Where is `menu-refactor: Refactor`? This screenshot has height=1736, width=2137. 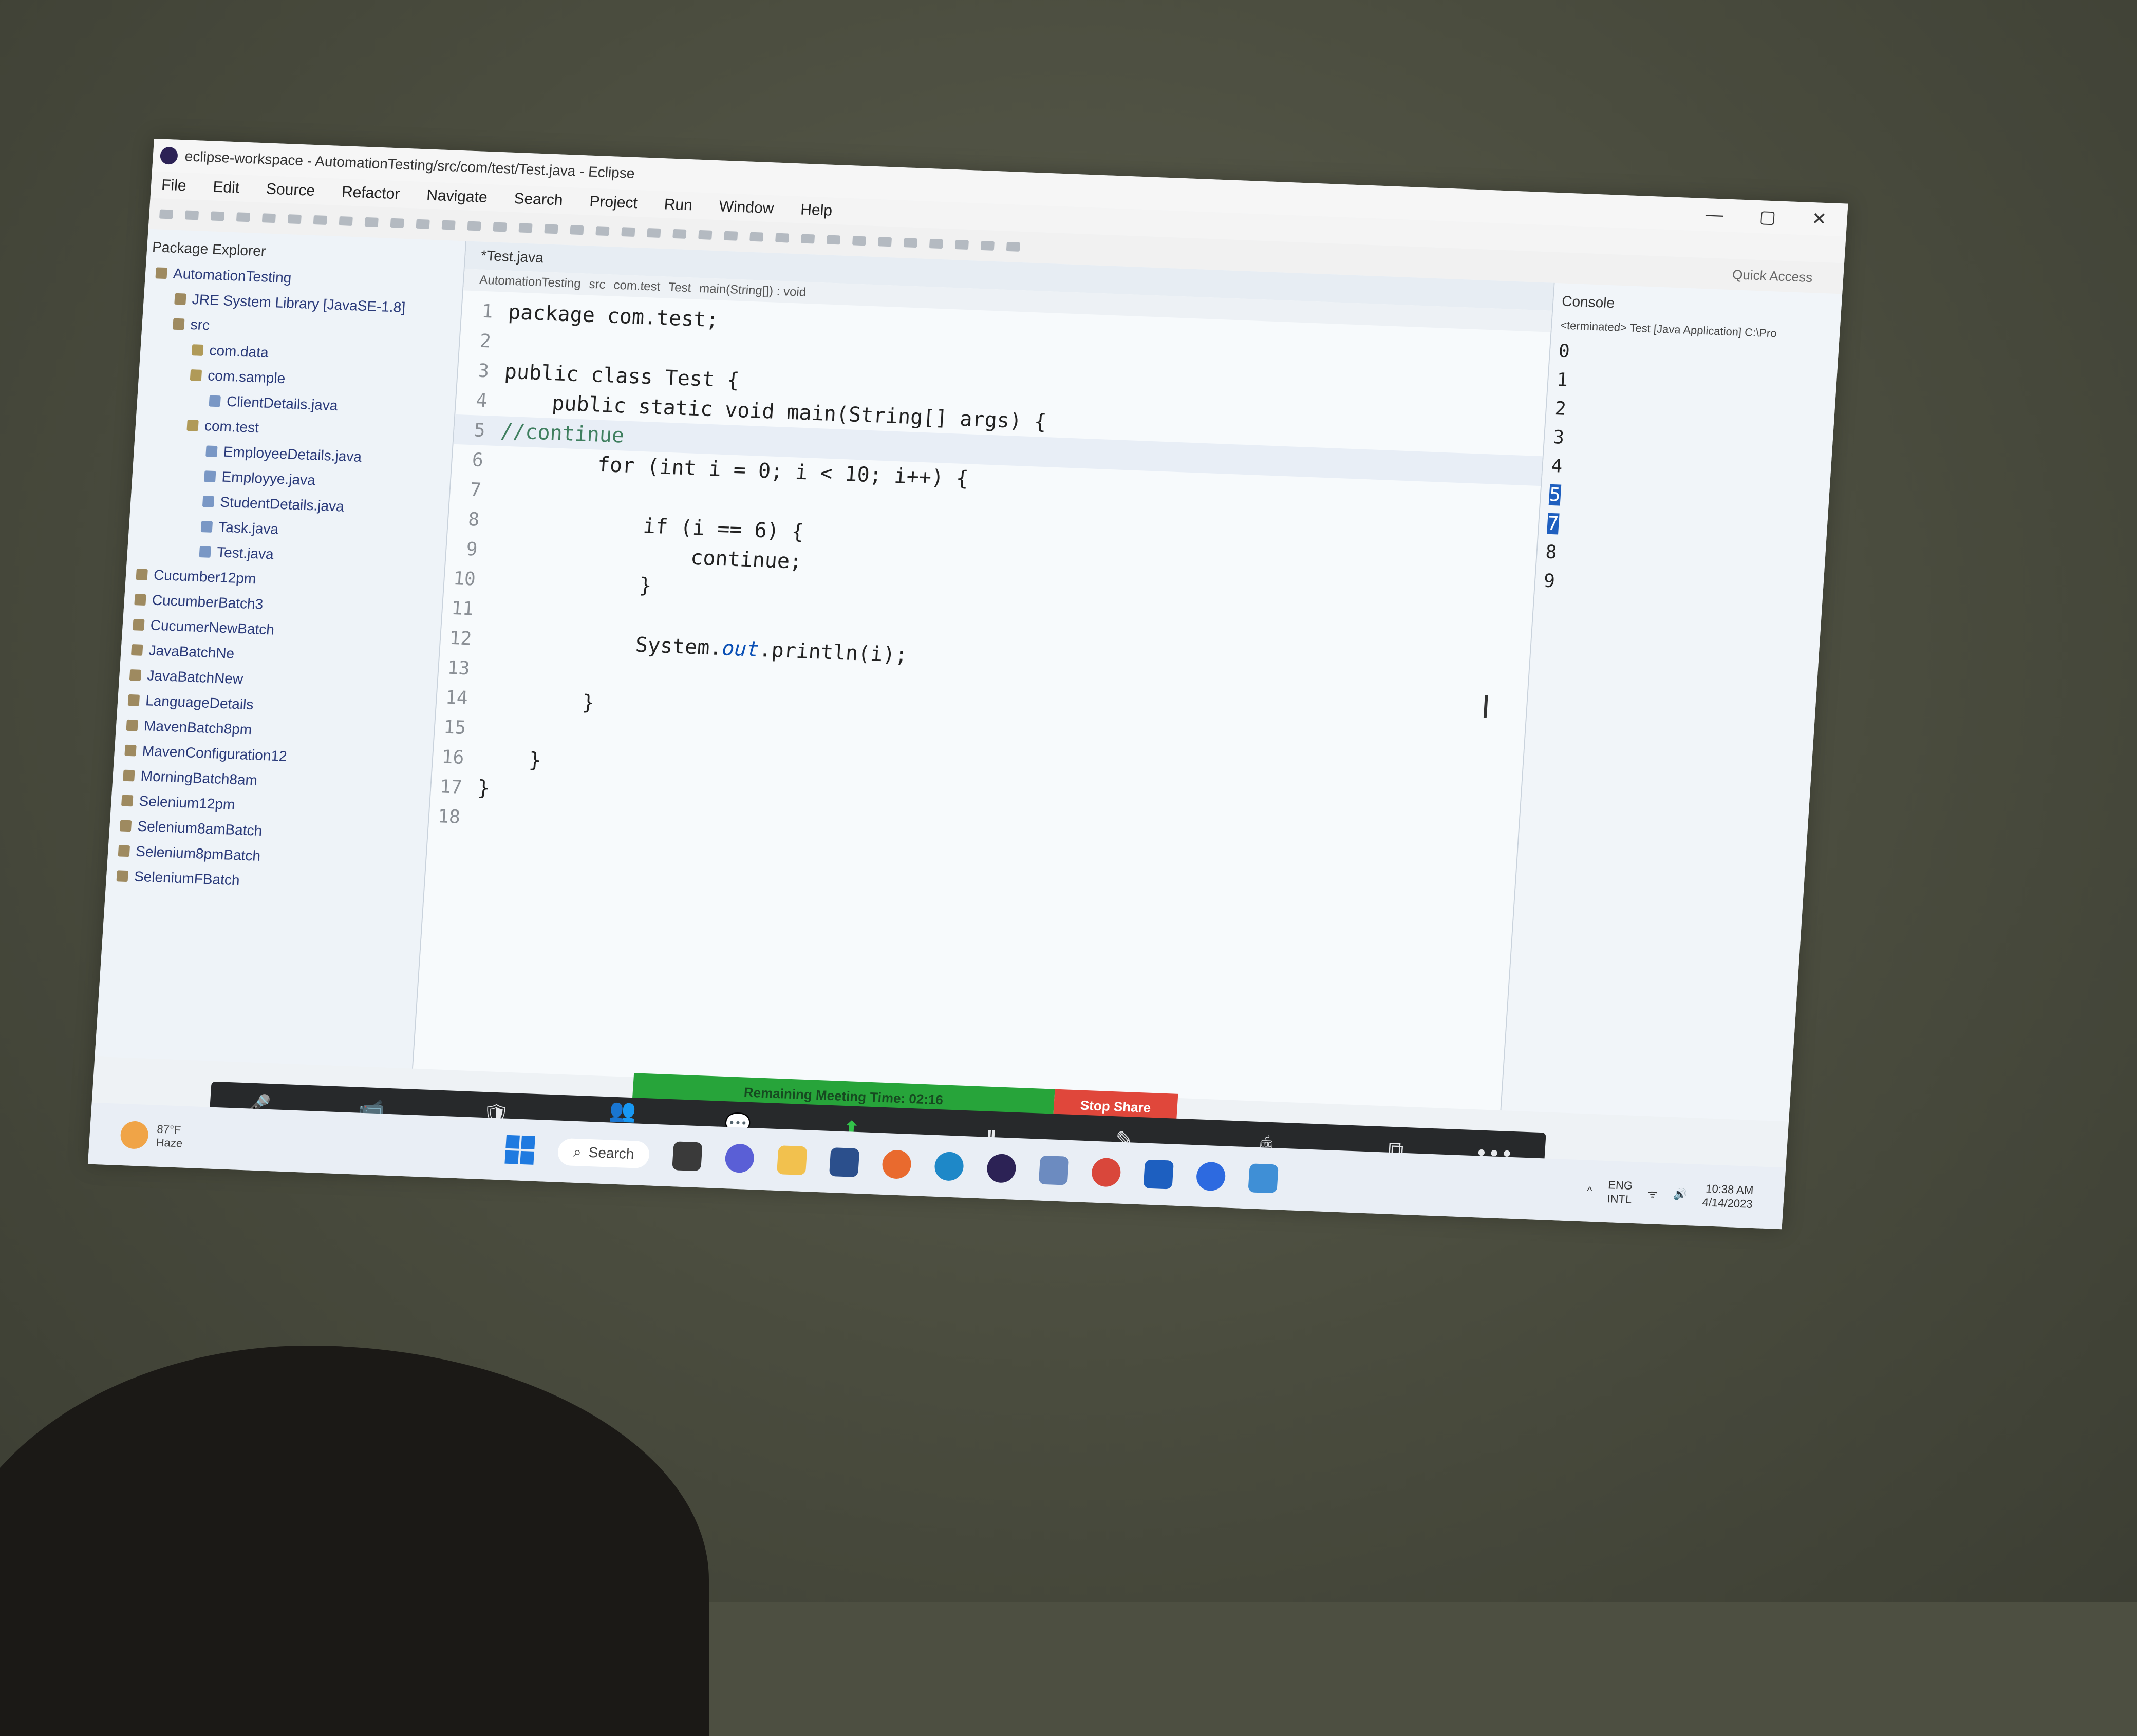 menu-refactor: Refactor is located at coordinates (370, 193).